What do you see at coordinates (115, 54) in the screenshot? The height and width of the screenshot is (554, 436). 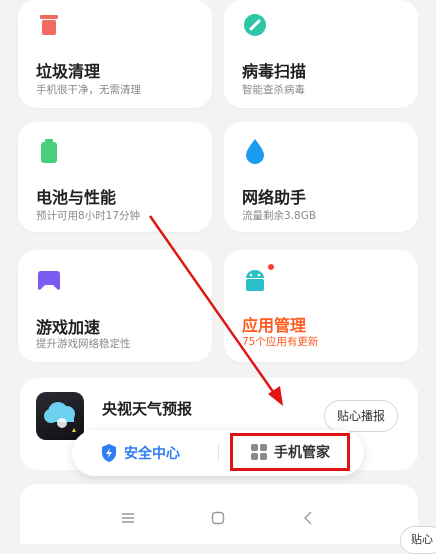 I see `card-junk-cleanup: 垃圾清理 手机很干净，无需清理` at bounding box center [115, 54].